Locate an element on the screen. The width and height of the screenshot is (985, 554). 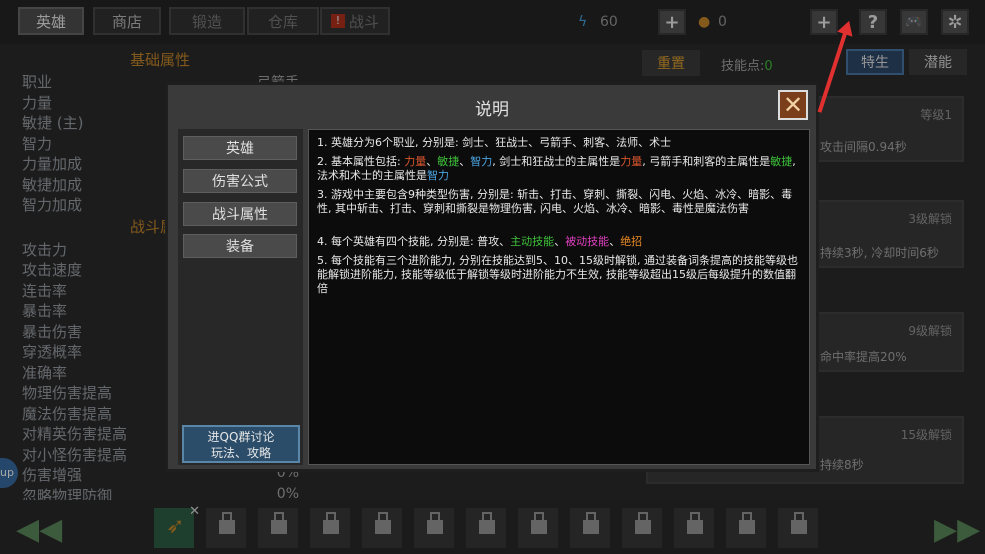
text: , 剑士和狂战士的主属性是 is located at coordinates (556, 161).